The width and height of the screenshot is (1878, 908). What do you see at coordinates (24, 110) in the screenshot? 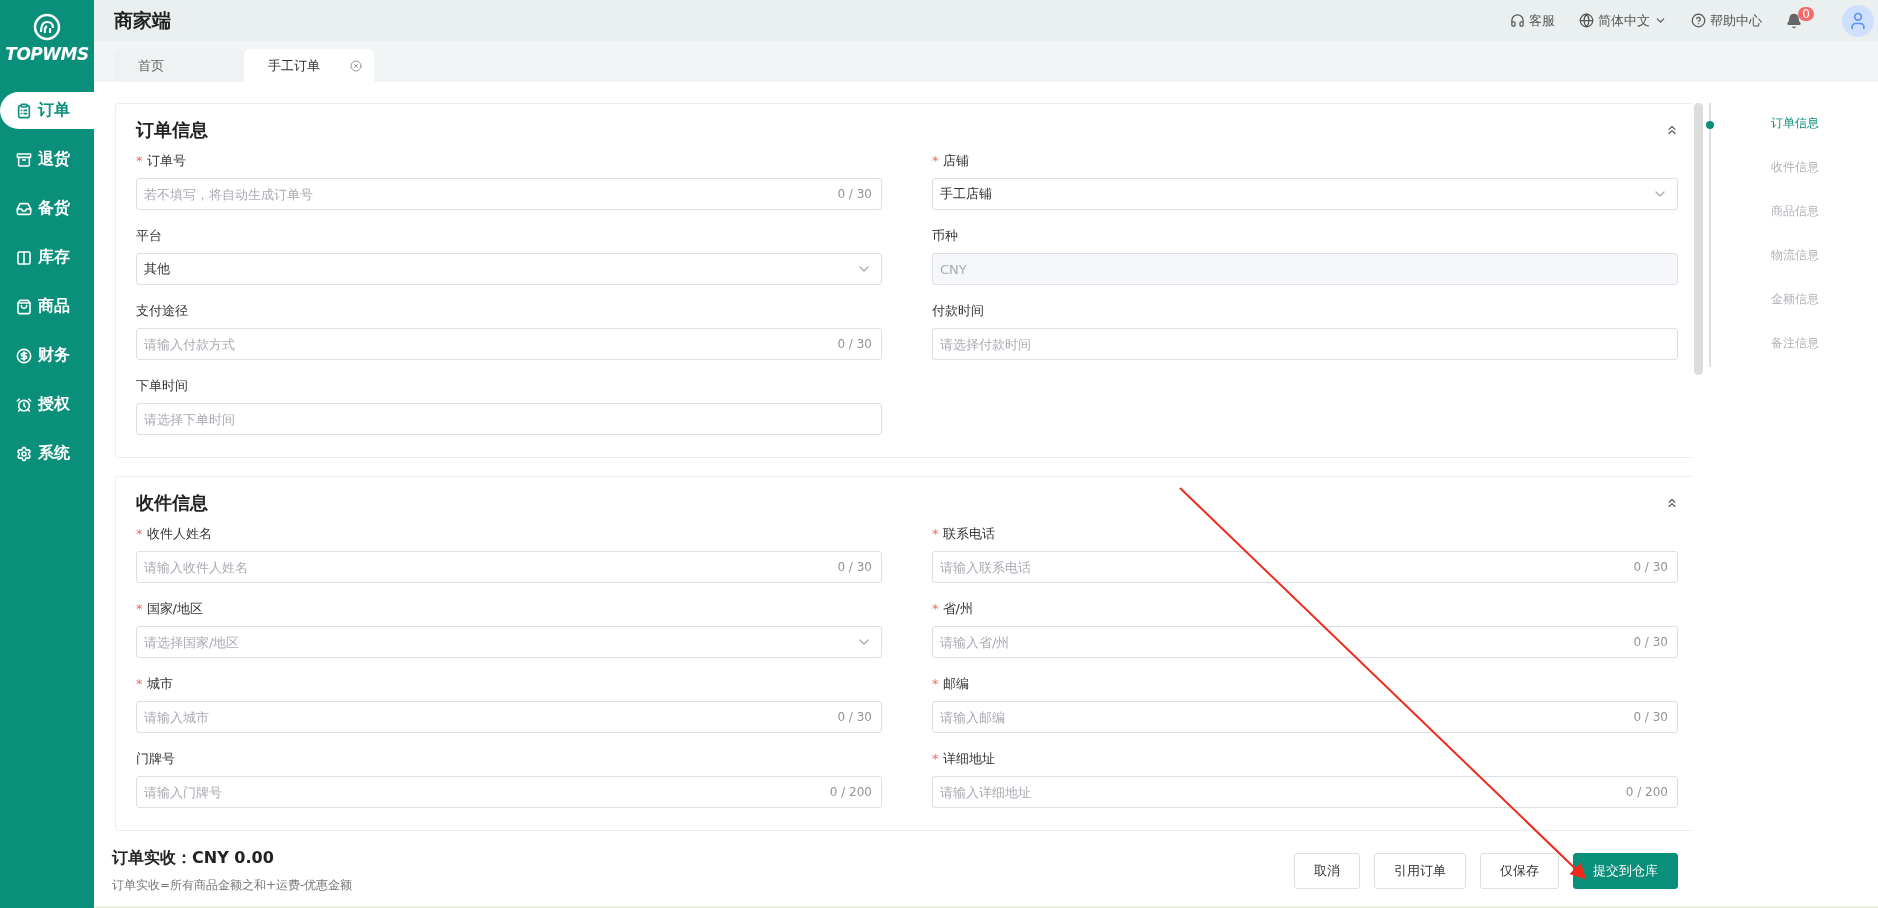
I see `clipboard-icon` at bounding box center [24, 110].